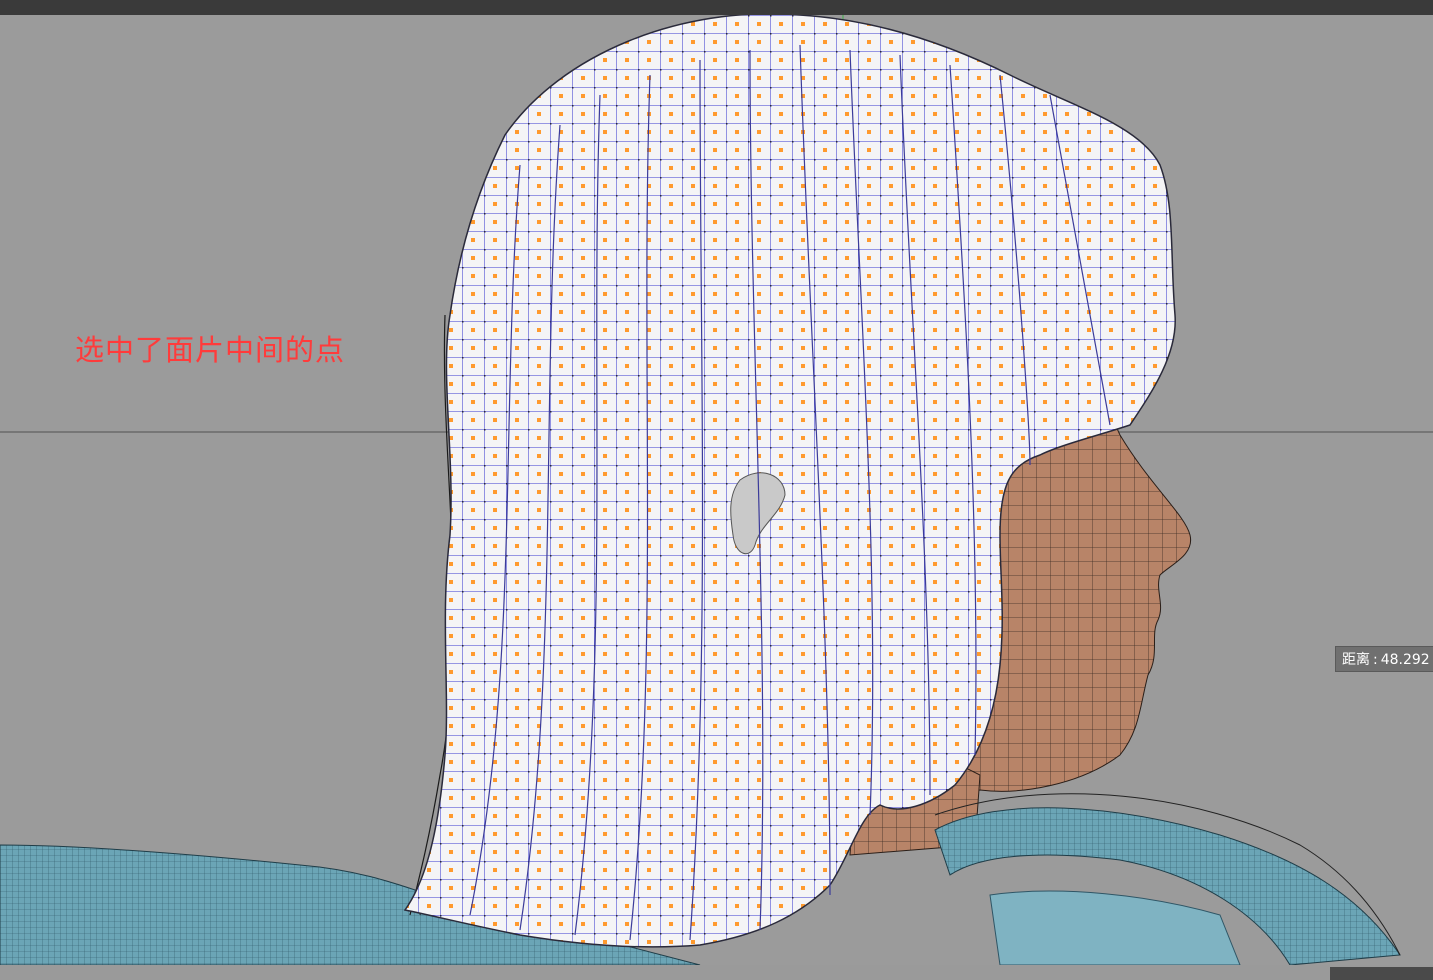 This screenshot has width=1433, height=980. What do you see at coordinates (1115, 927) in the screenshot?
I see `chest-cloth-mesh` at bounding box center [1115, 927].